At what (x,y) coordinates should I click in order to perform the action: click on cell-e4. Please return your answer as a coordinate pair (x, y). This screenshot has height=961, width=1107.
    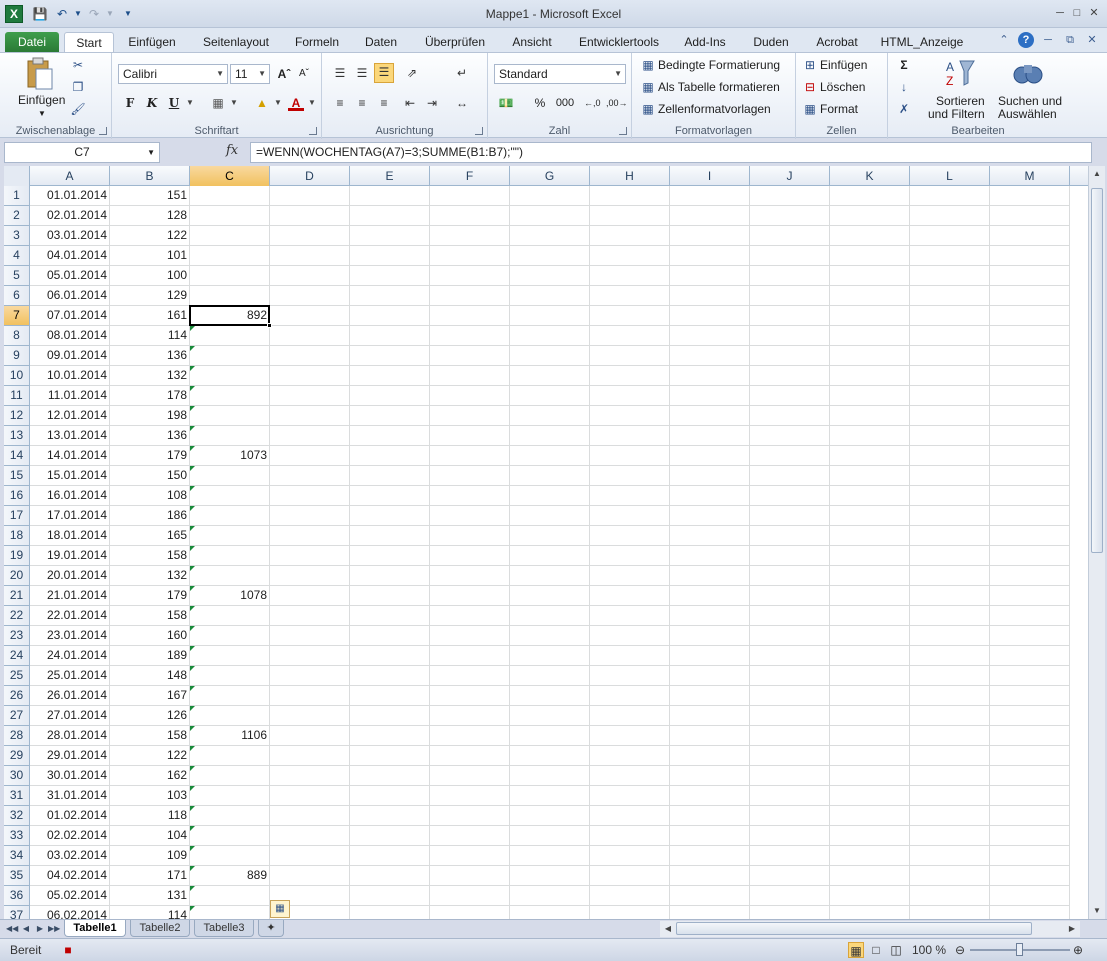
    Looking at the image, I should click on (390, 256).